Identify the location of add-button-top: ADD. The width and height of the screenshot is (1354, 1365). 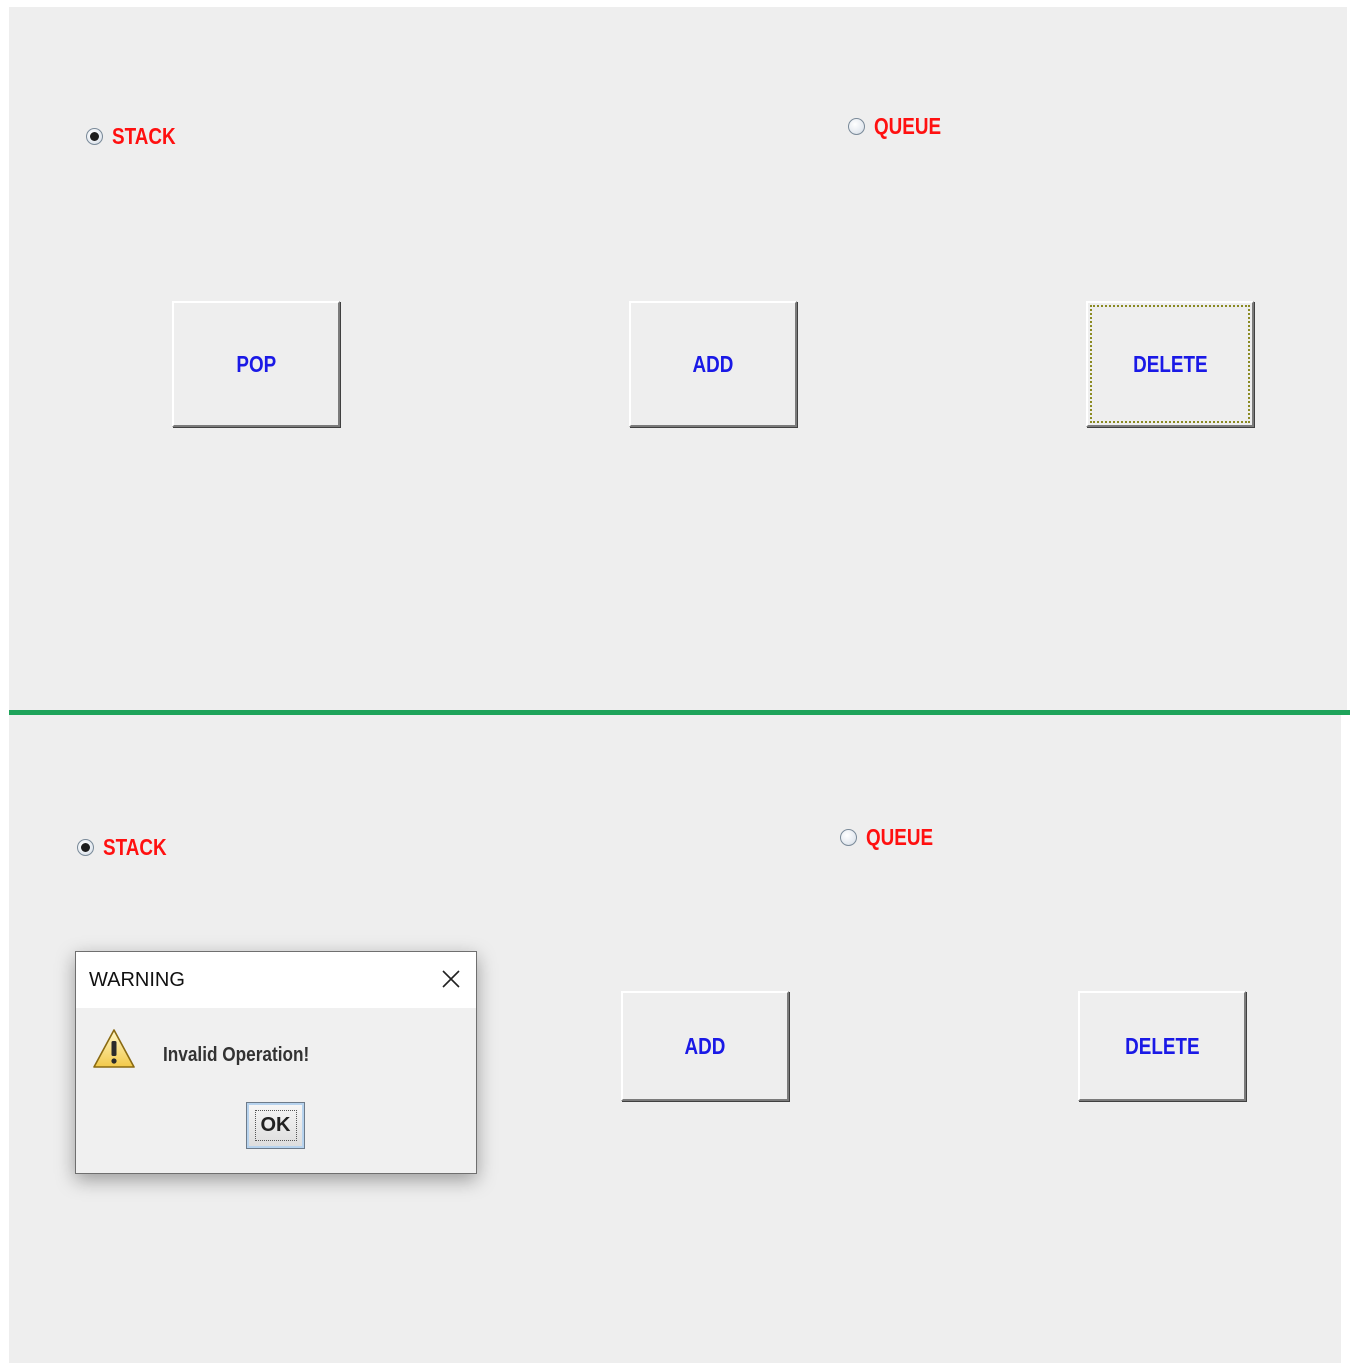
(713, 364).